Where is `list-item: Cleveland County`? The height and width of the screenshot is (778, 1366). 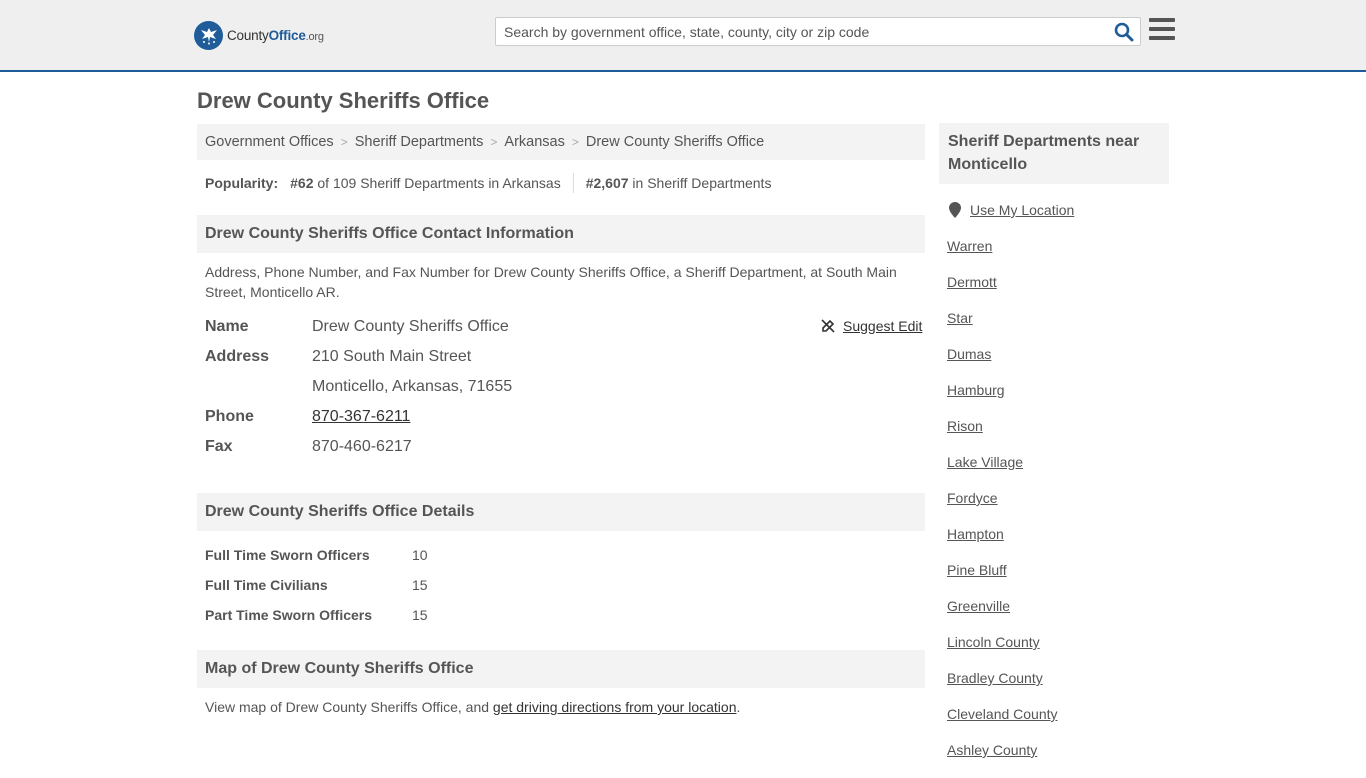
list-item: Cleveland County is located at coordinates (1002, 724).